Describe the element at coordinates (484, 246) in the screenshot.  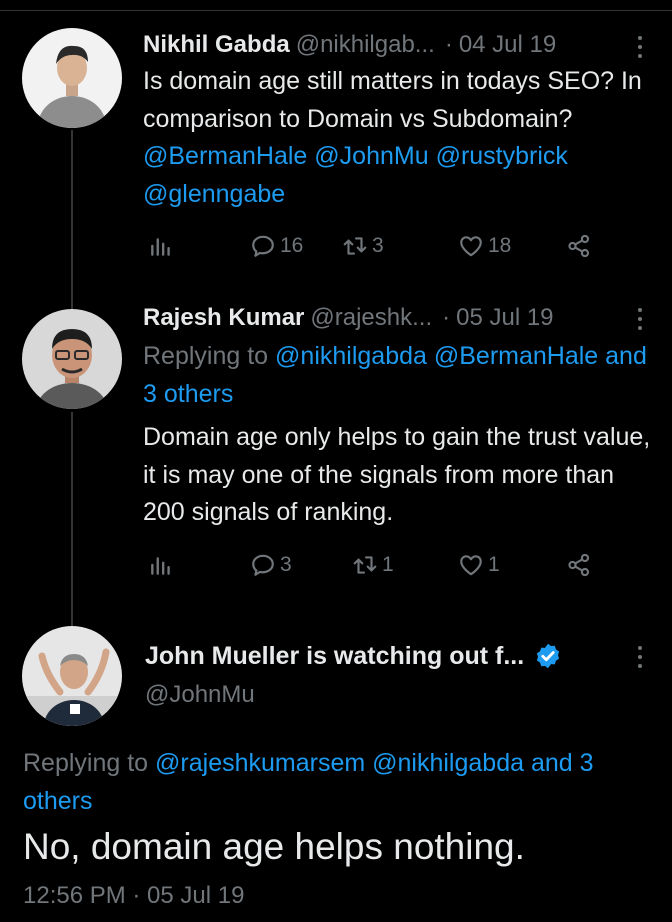
I see `like-button: 18` at that location.